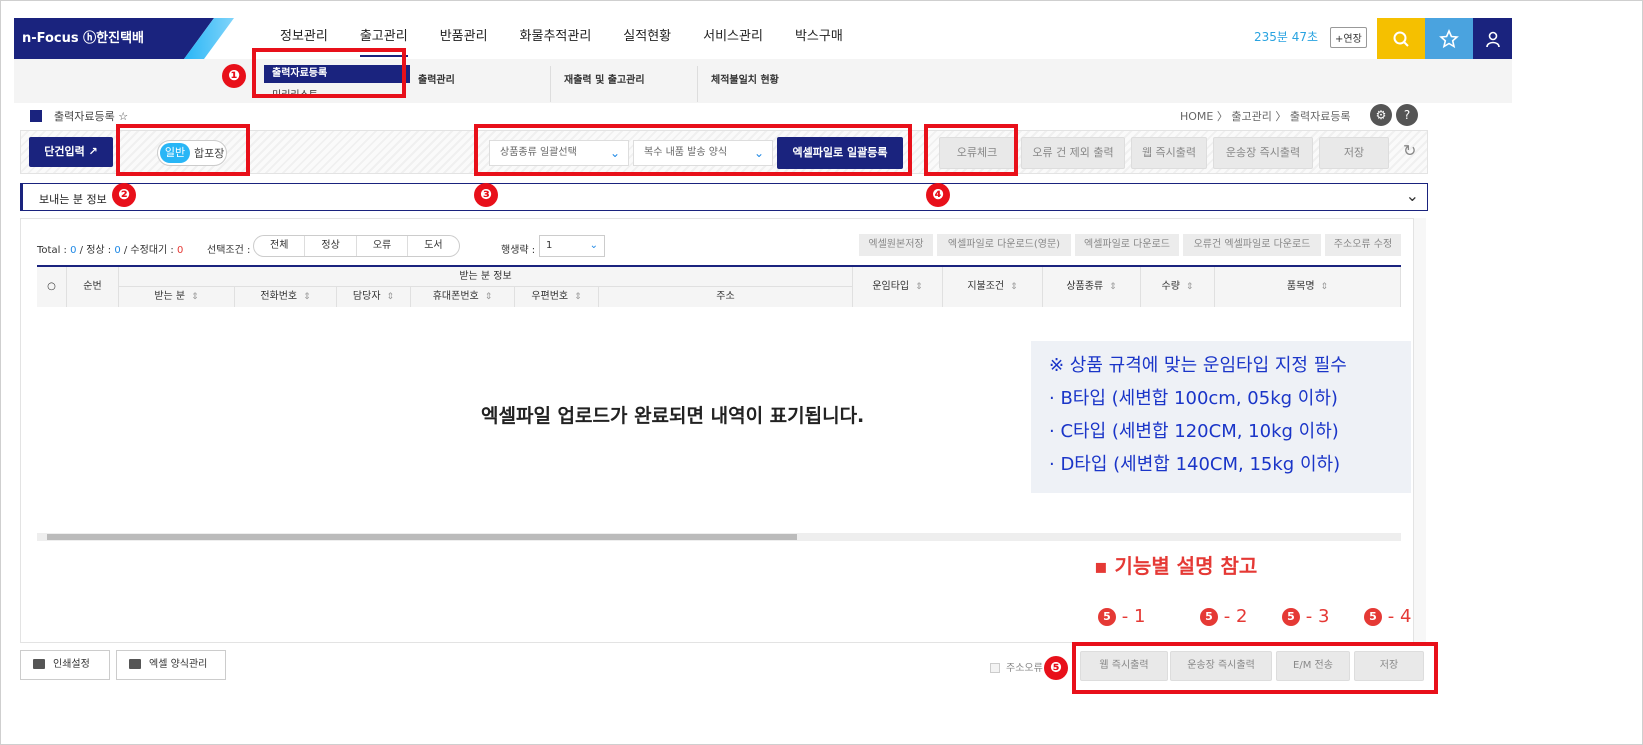 The width and height of the screenshot is (1643, 745). I want to click on web-instant-print-button: 웹 즉시출력, so click(1169, 153).